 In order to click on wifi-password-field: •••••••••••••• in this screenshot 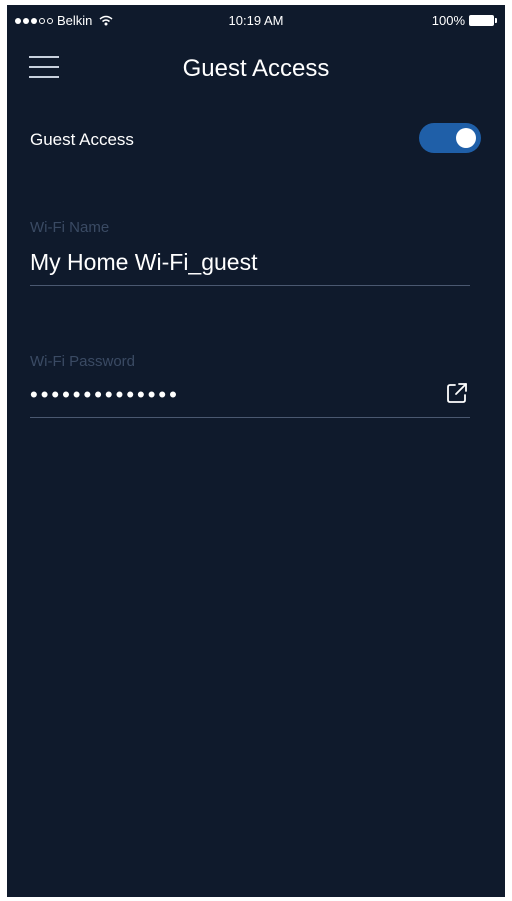, I will do `click(105, 395)`.